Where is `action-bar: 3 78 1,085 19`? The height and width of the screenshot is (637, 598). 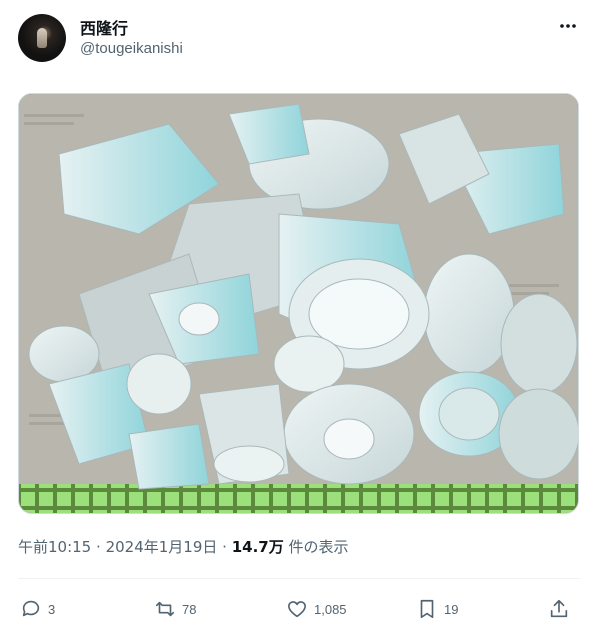
action-bar: 3 78 1,085 19 is located at coordinates (299, 609).